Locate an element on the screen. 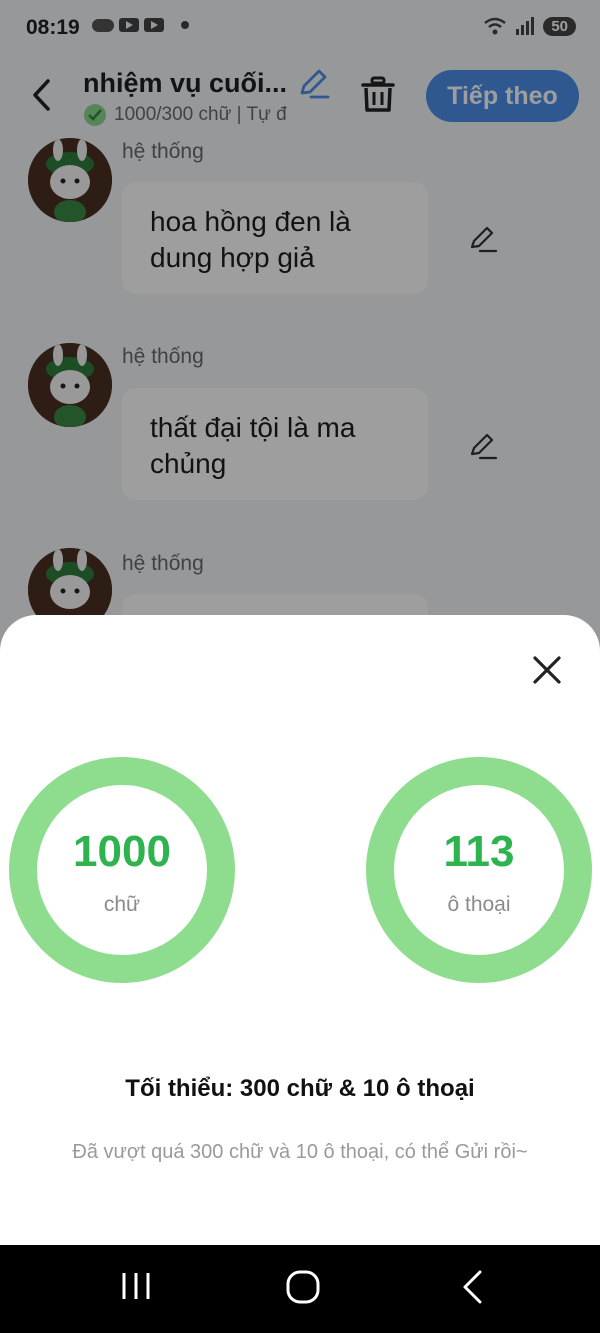 The width and height of the screenshot is (600, 1333). recent-apps-icon is located at coordinates (136, 1286).